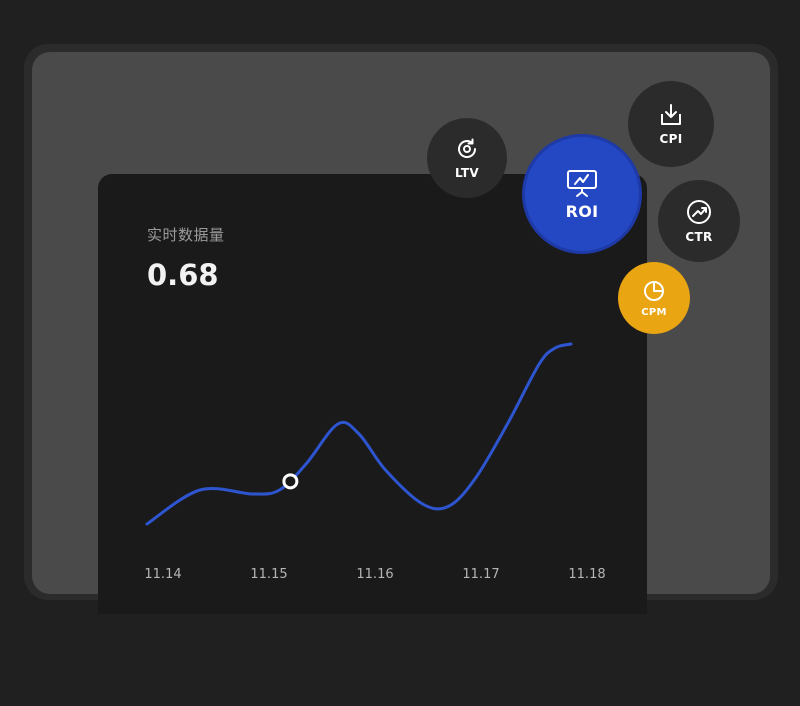 Image resolution: width=800 pixels, height=706 pixels. What do you see at coordinates (671, 114) in the screenshot?
I see `download-icon` at bounding box center [671, 114].